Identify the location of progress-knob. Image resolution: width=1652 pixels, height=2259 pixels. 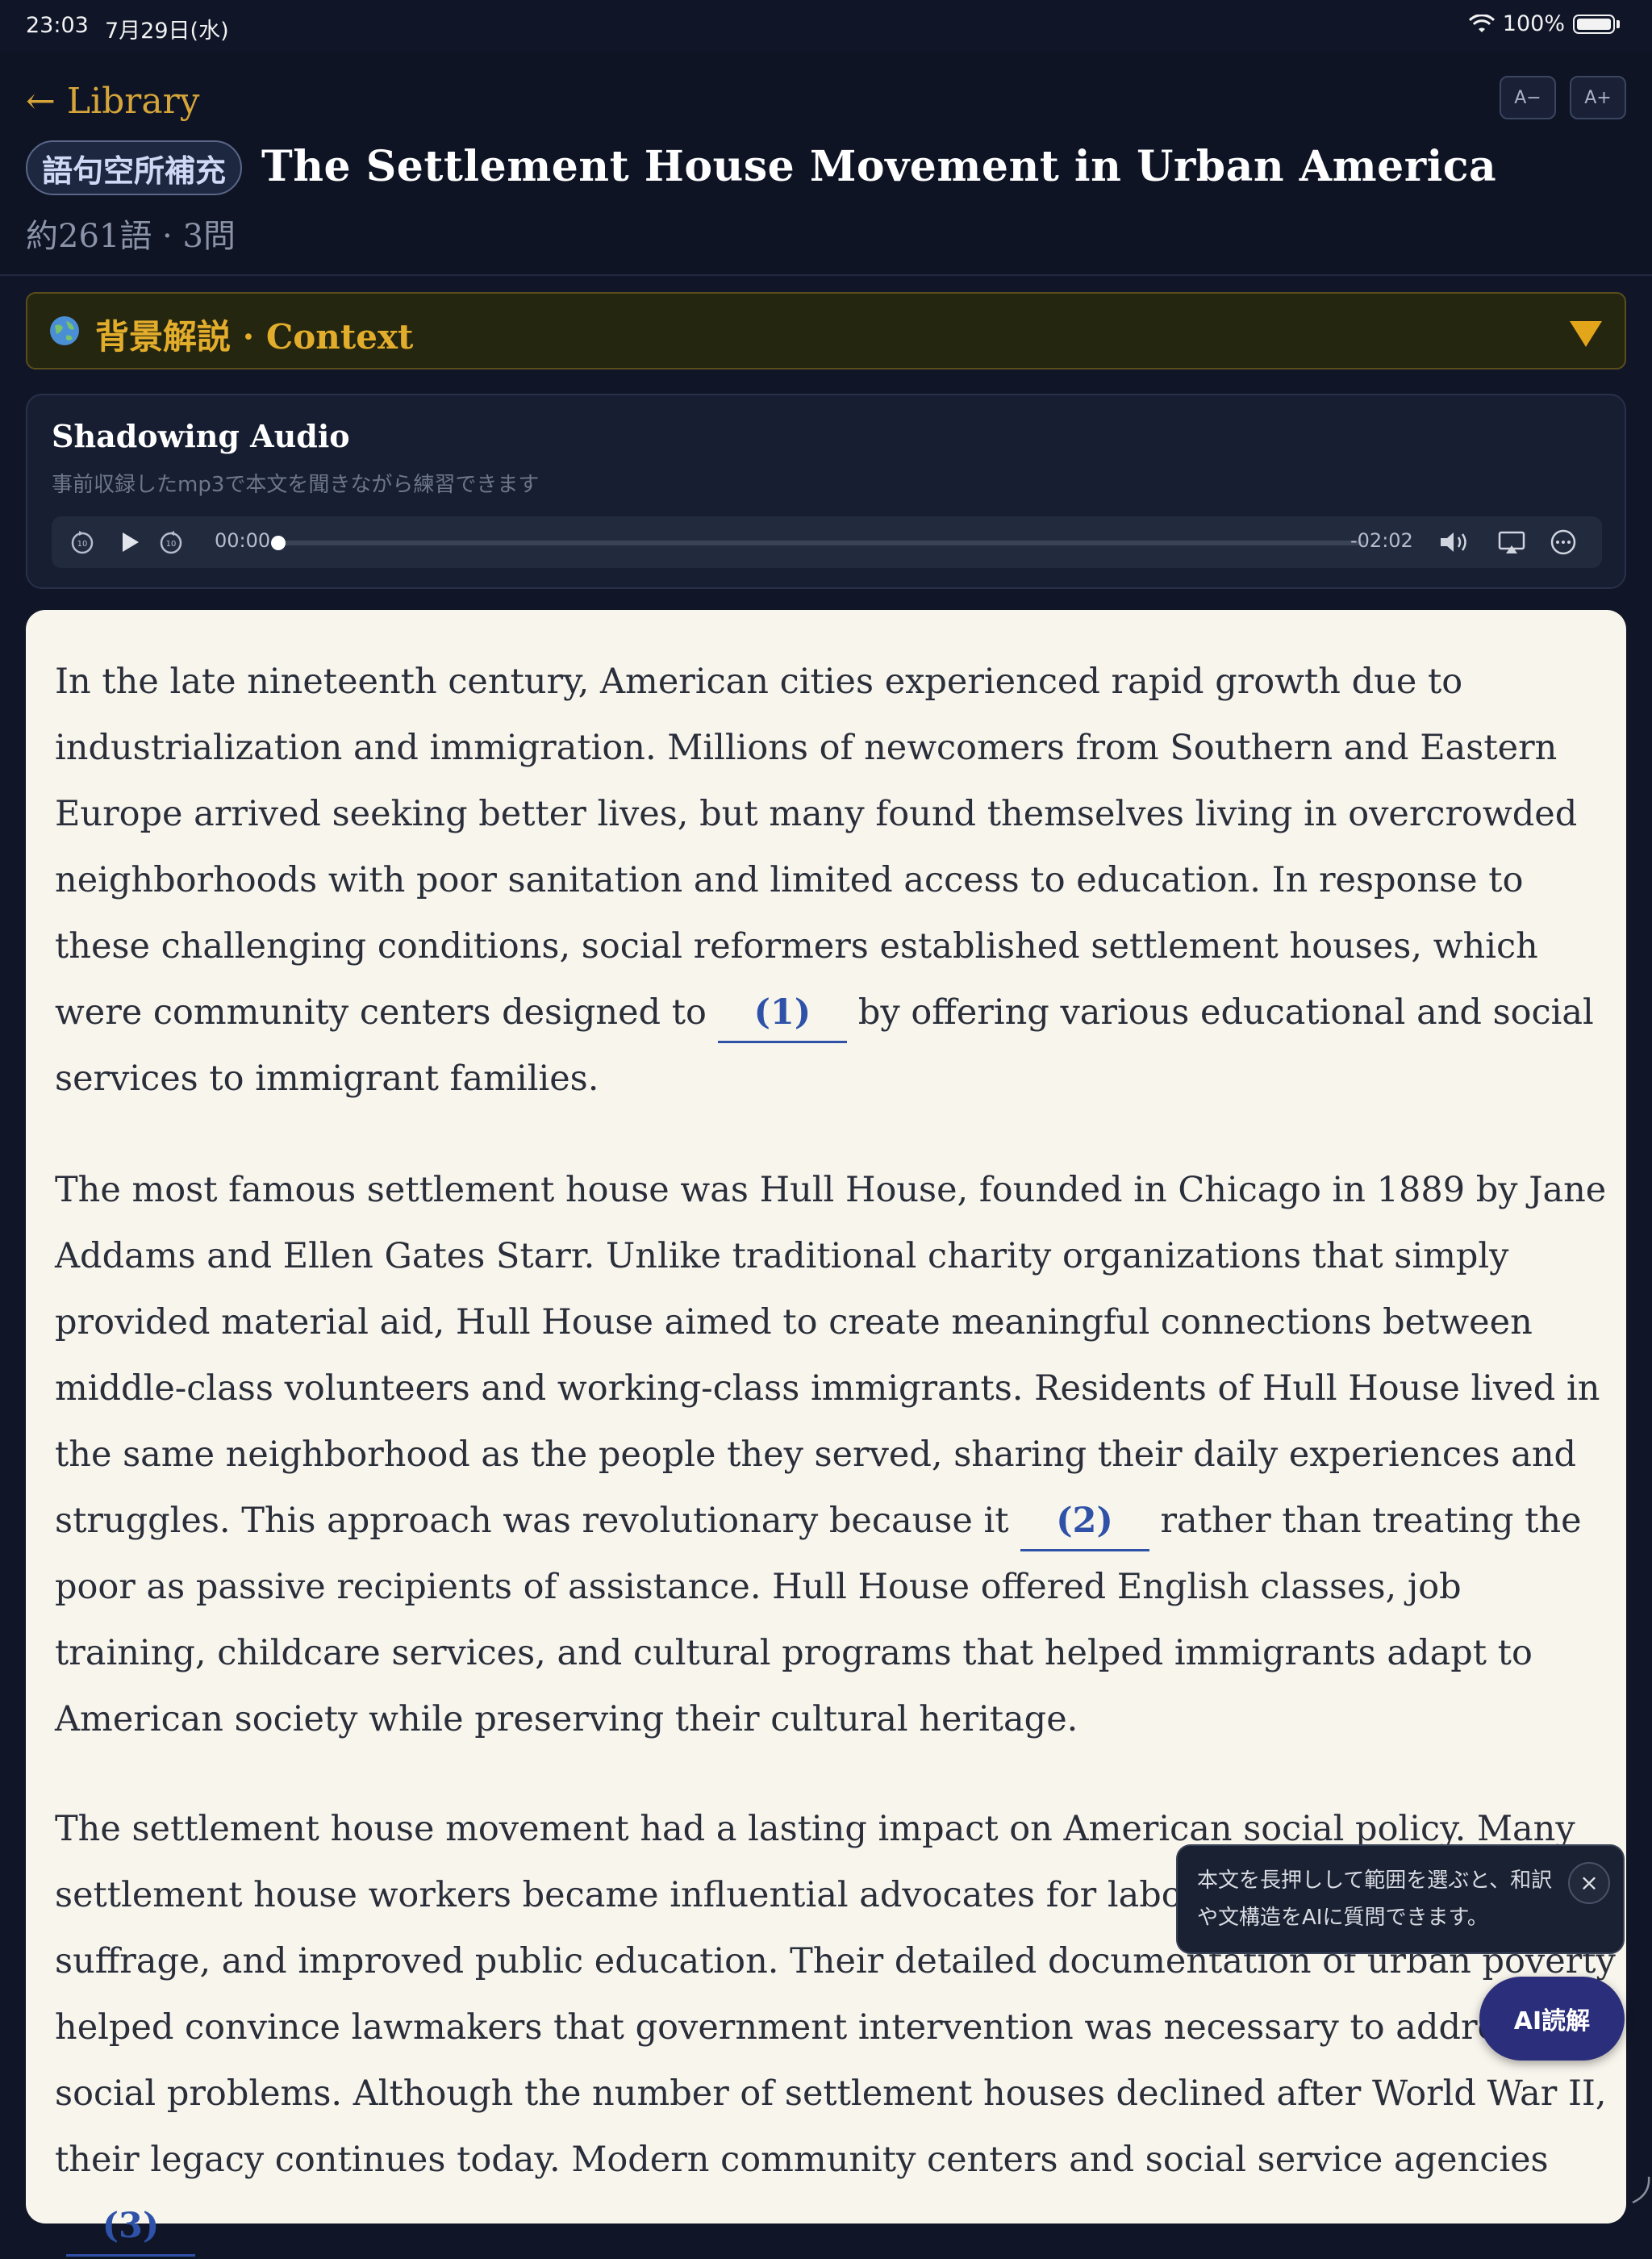
(278, 543).